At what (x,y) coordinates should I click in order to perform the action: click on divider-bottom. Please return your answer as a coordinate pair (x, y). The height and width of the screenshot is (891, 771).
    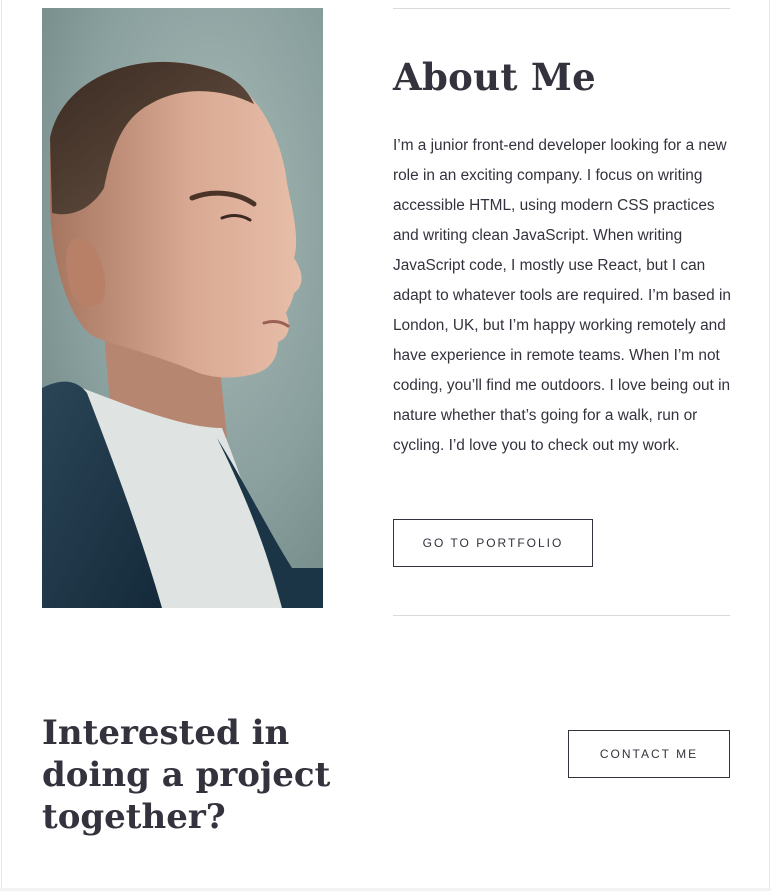
    Looking at the image, I should click on (561, 615).